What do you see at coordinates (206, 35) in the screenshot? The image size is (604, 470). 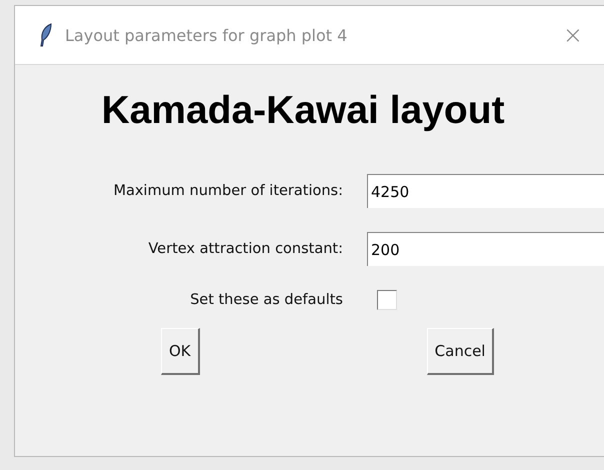 I see `window-title: Layout parameters for graph plot 4` at bounding box center [206, 35].